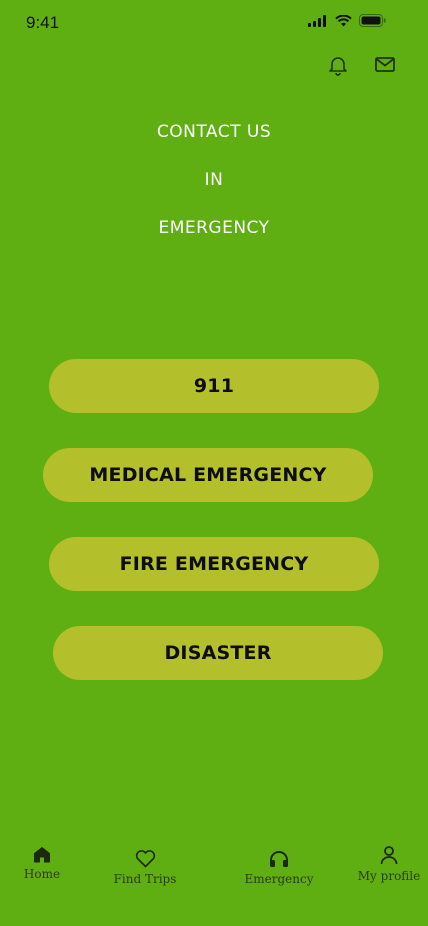 The height and width of the screenshot is (926, 428). I want to click on status-icons, so click(347, 20).